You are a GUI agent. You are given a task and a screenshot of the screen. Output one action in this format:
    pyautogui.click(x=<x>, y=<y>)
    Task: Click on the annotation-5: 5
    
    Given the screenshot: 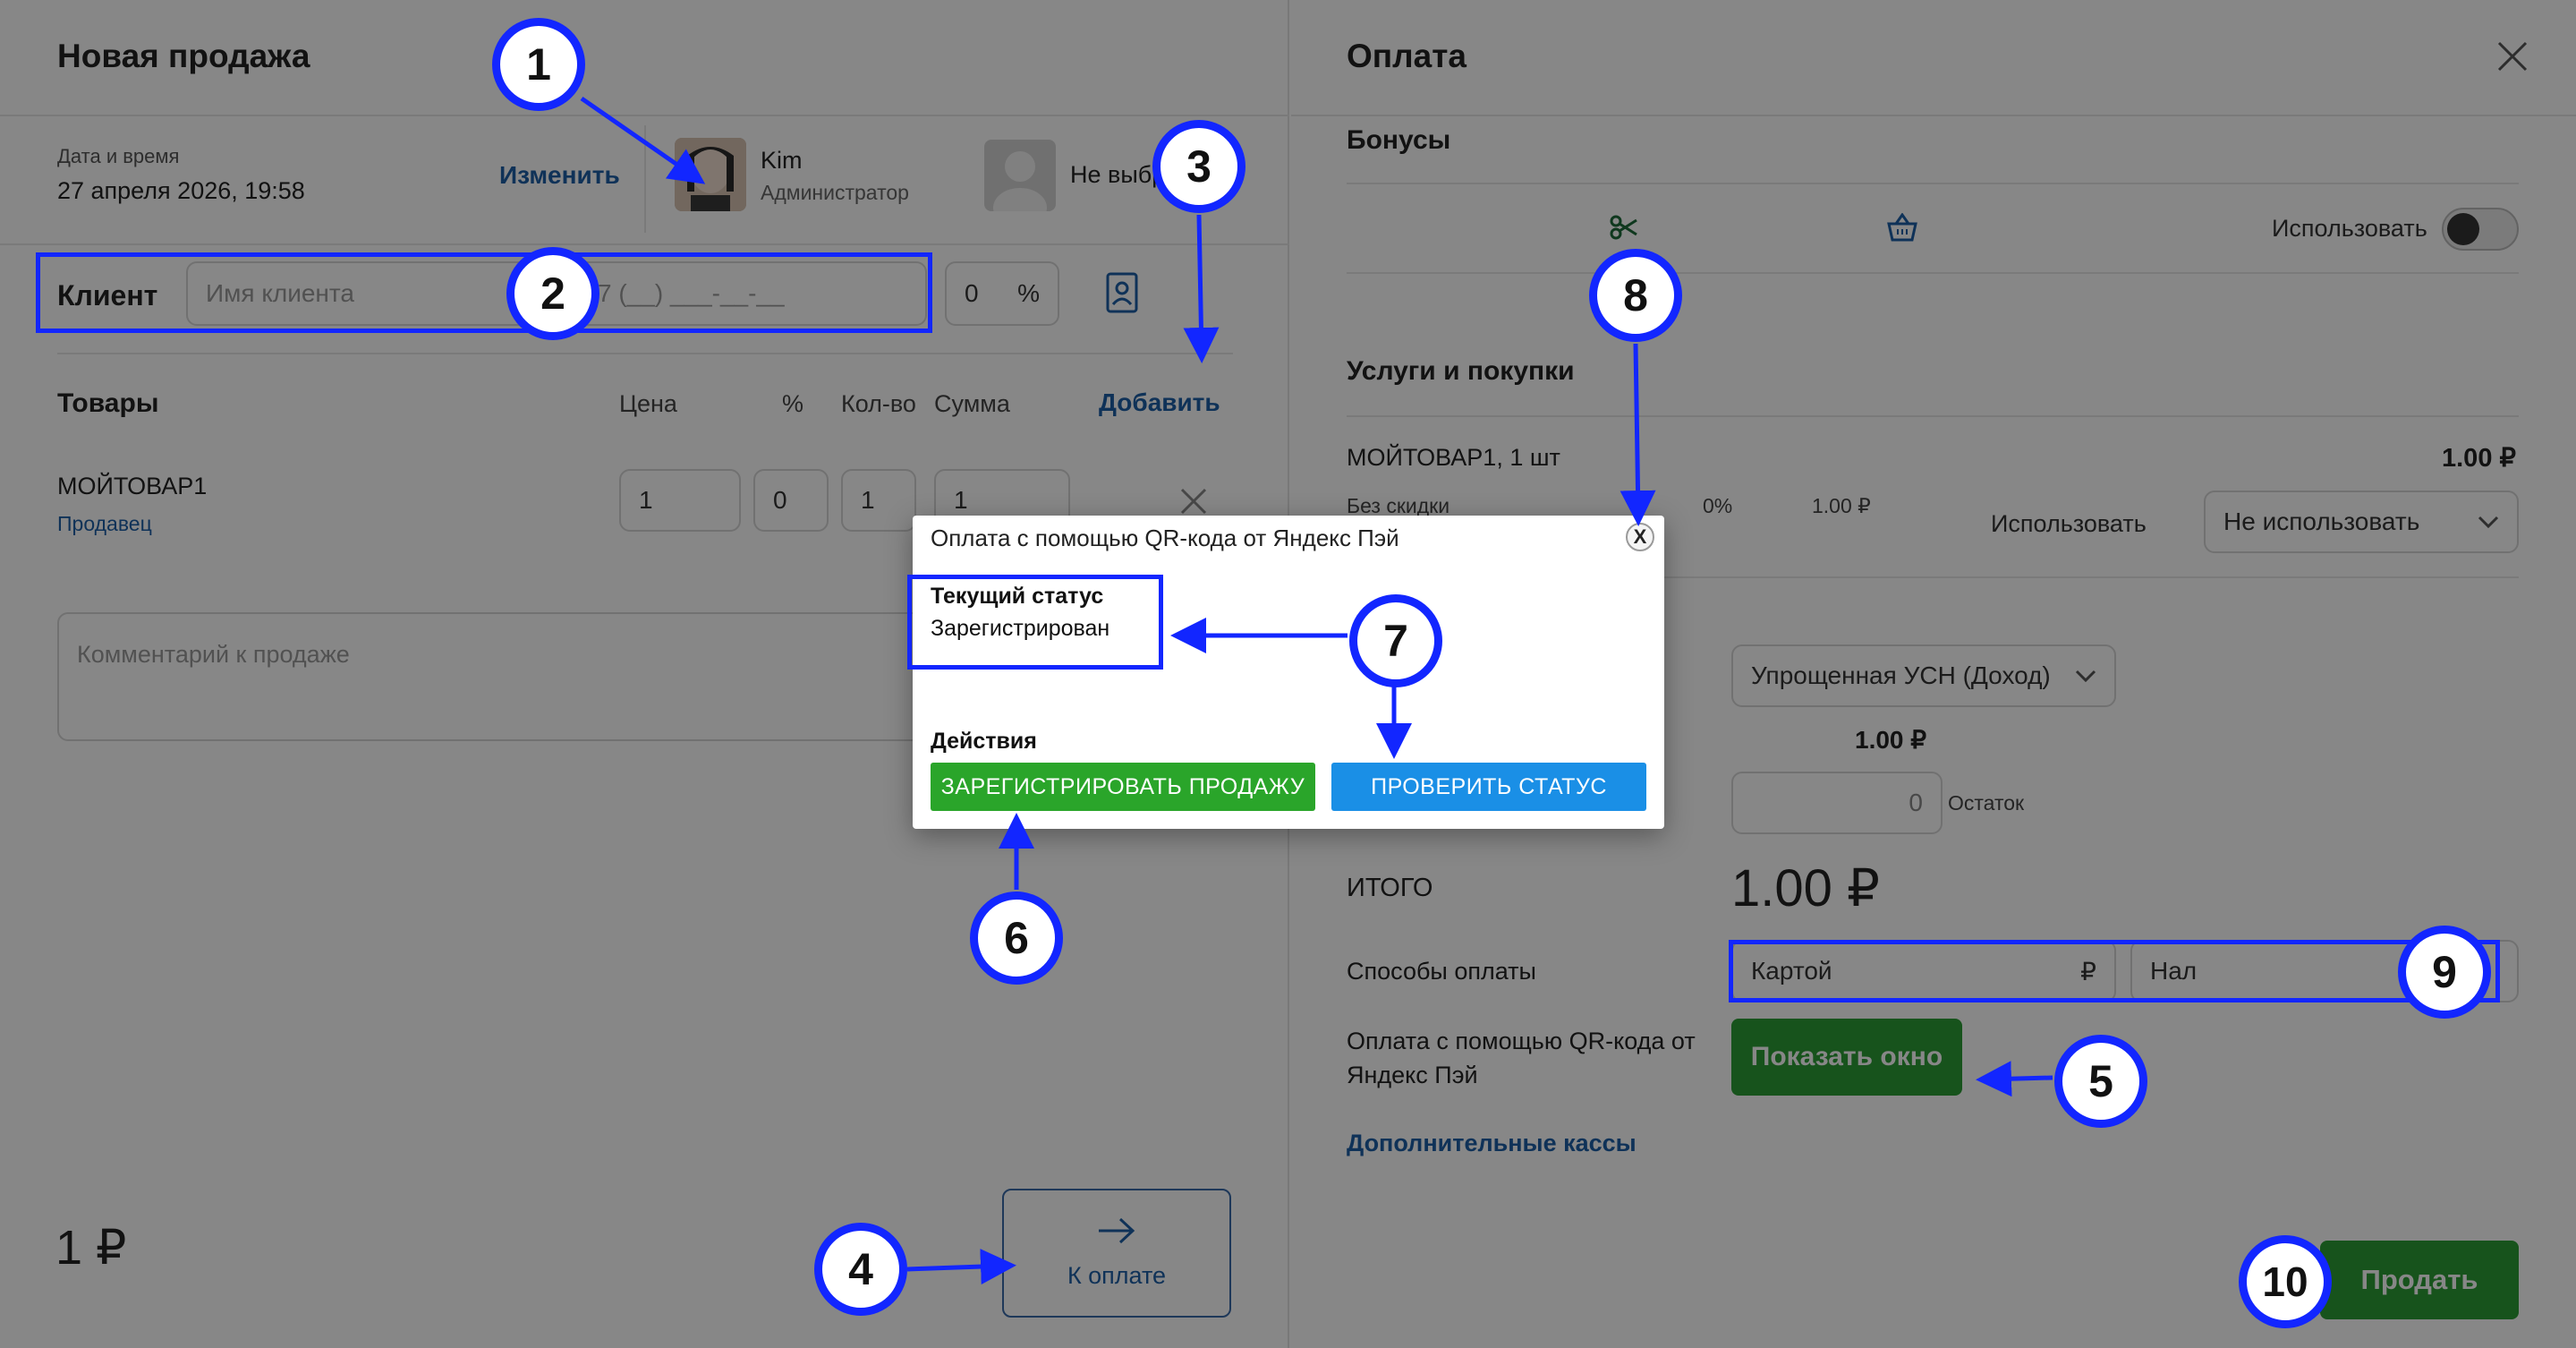 What is the action you would take?
    pyautogui.click(x=2100, y=1081)
    